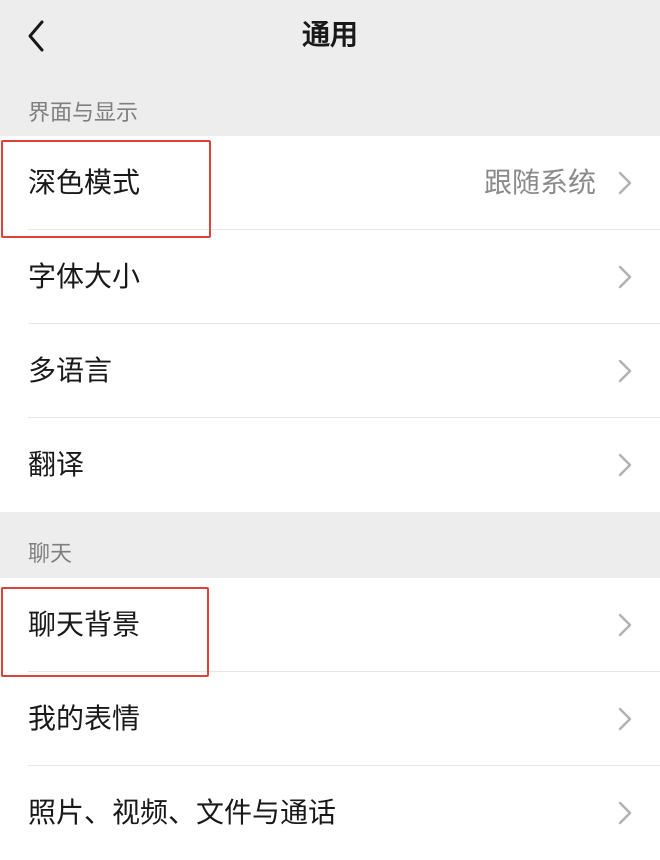 The height and width of the screenshot is (860, 660). Describe the element at coordinates (182, 812) in the screenshot. I see `row-label: 照片、视频、文件与通话` at that location.